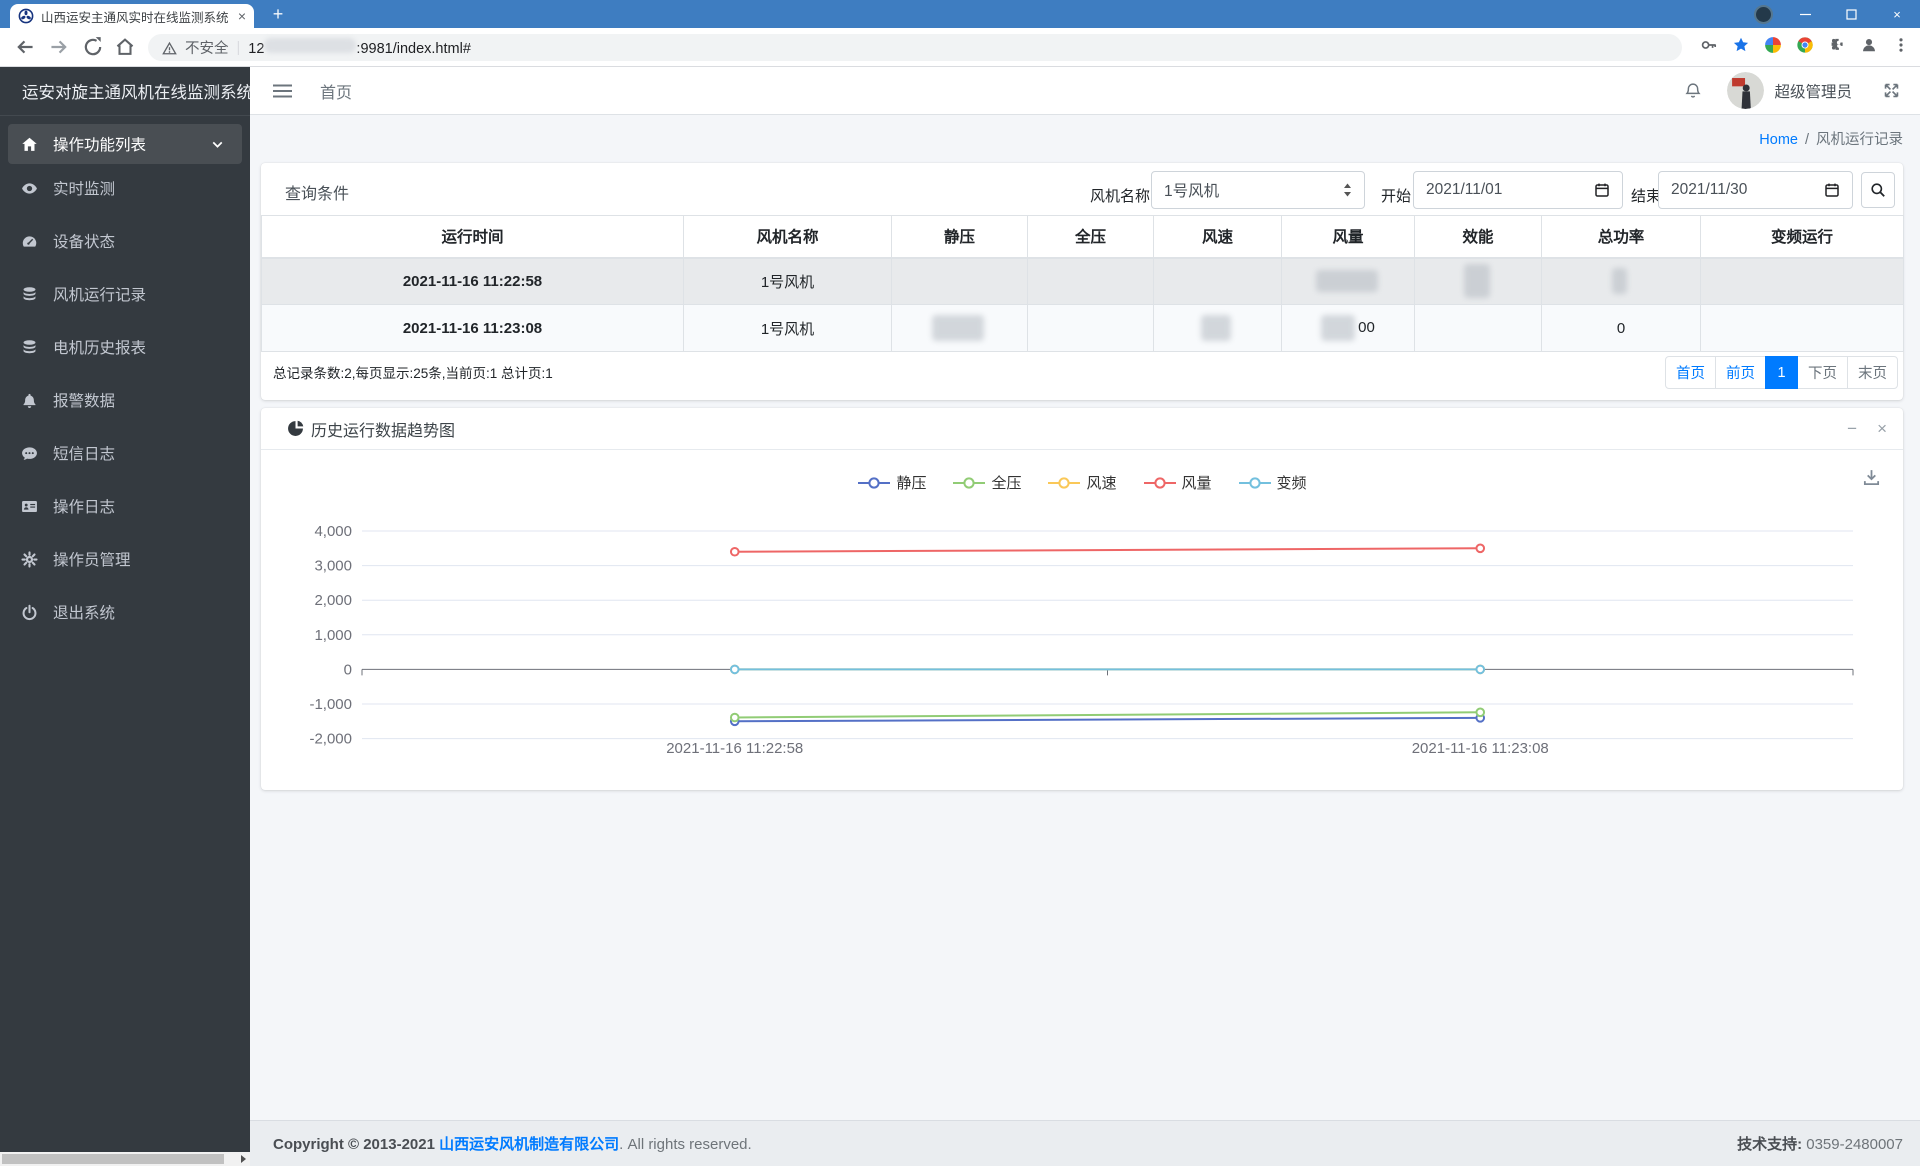 The width and height of the screenshot is (1920, 1166). What do you see at coordinates (1740, 372) in the screenshot?
I see `page-button-前页: 前页` at bounding box center [1740, 372].